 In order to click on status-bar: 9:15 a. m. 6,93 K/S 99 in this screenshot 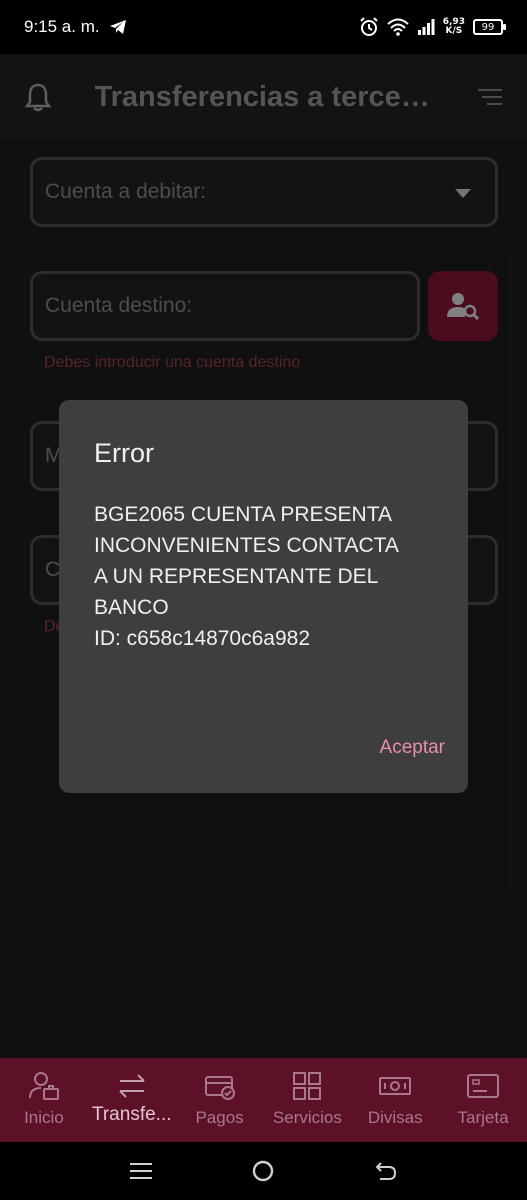, I will do `click(263, 27)`.